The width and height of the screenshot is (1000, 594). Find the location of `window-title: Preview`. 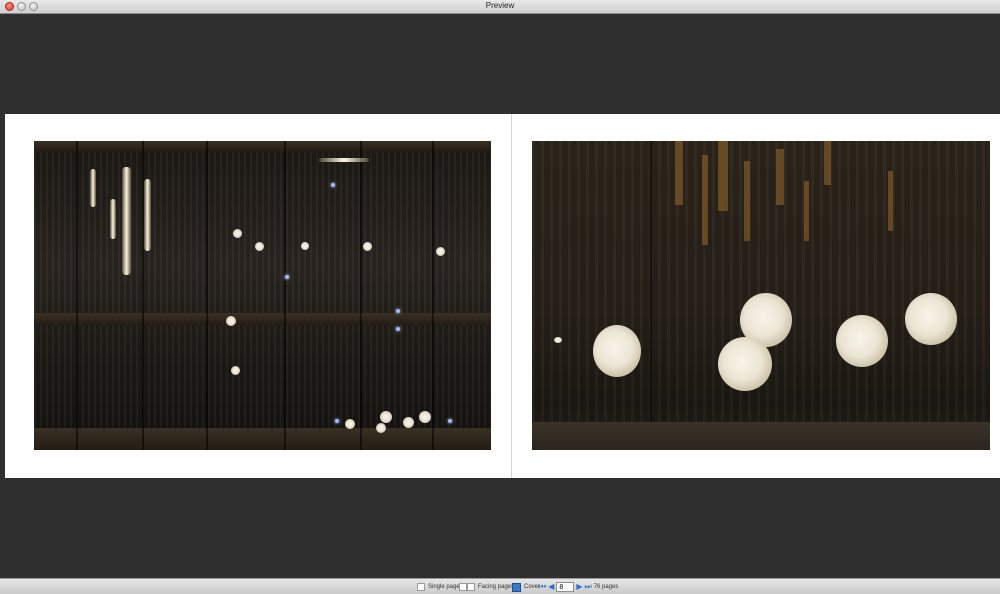

window-title: Preview is located at coordinates (500, 5).